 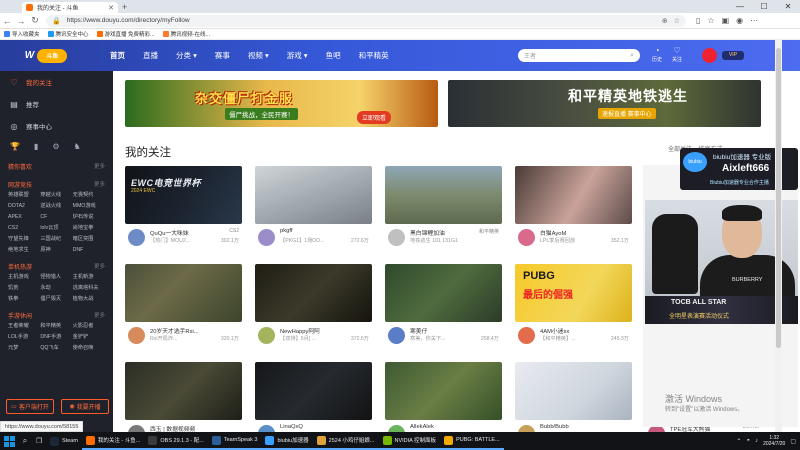 What do you see at coordinates (709, 55) in the screenshot?
I see `user-avatar` at bounding box center [709, 55].